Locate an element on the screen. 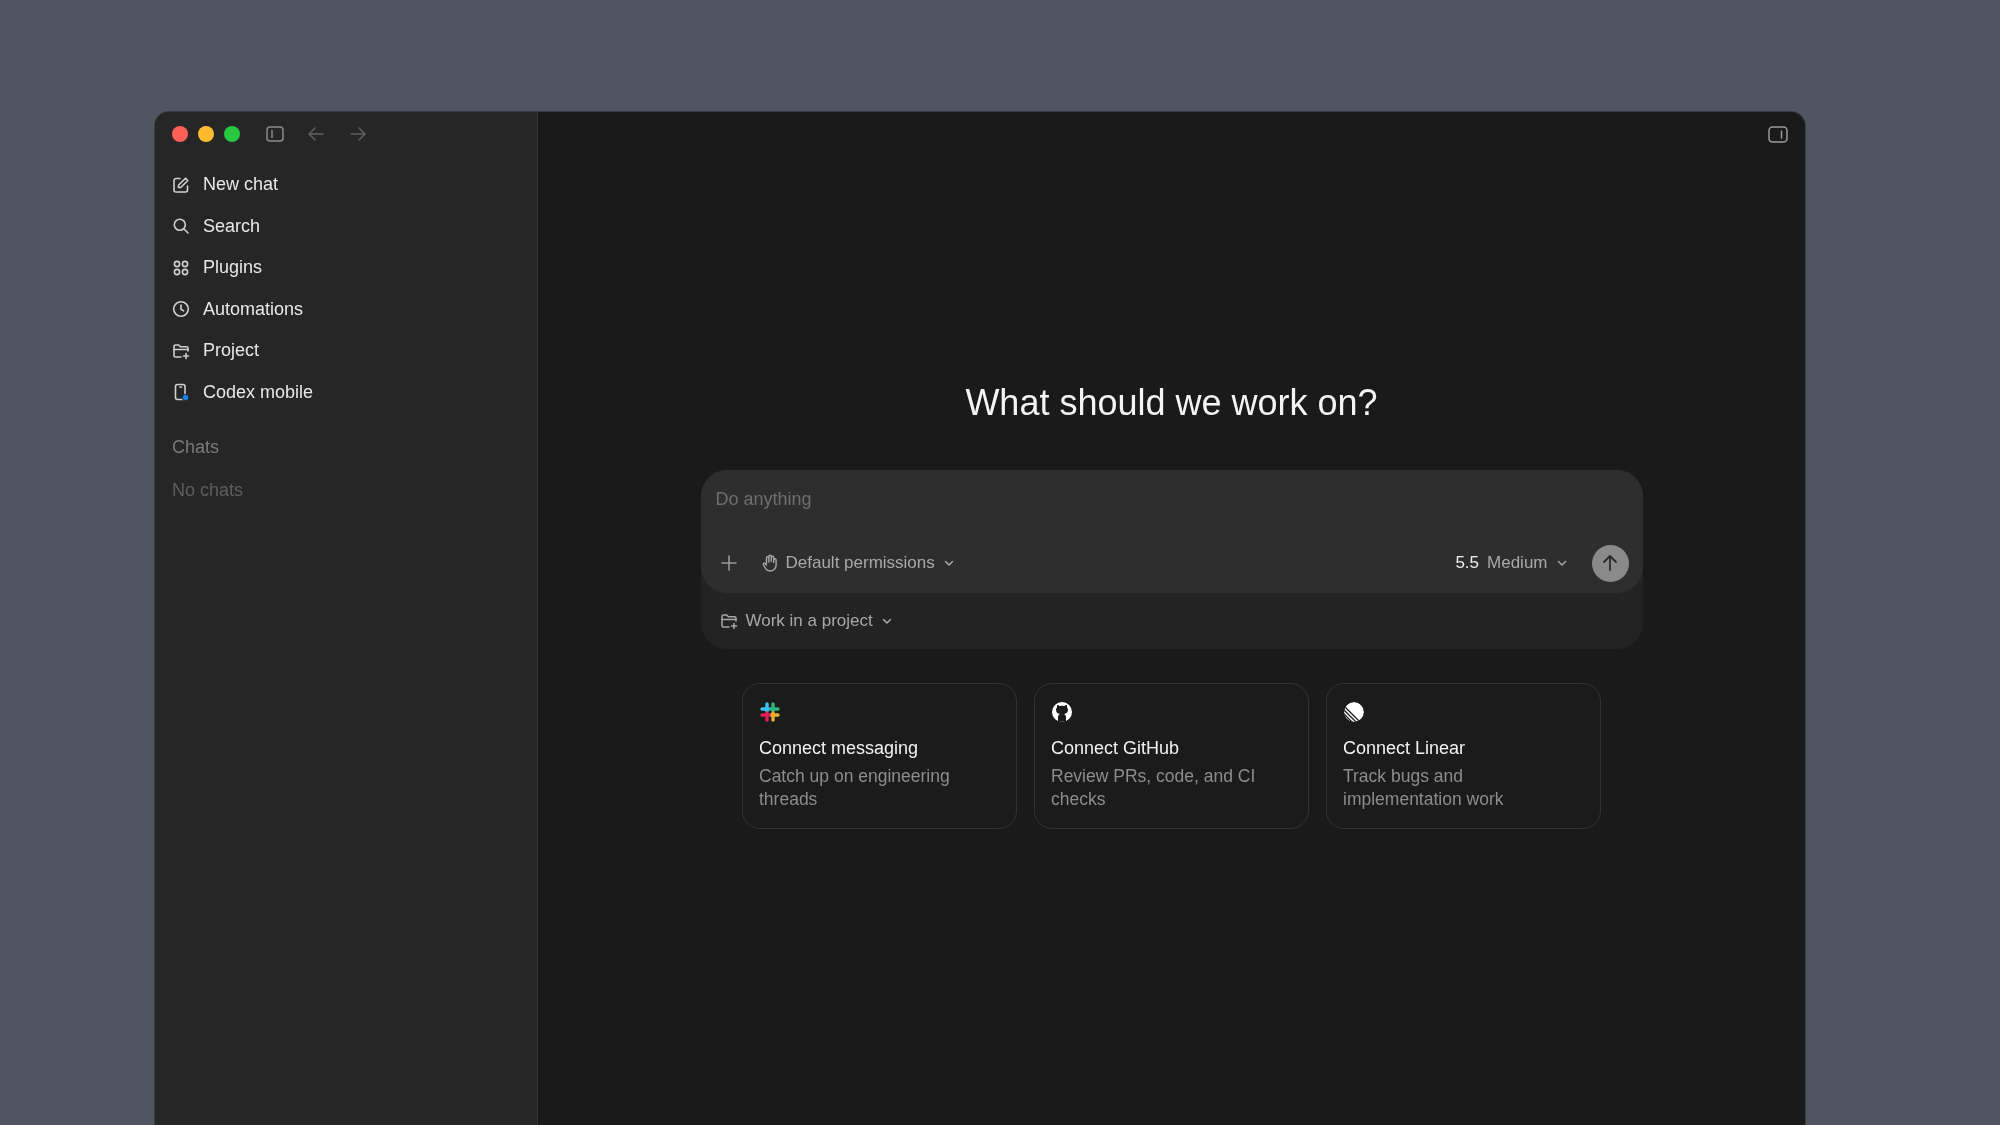  sidebar-item: Plugins is located at coordinates (346, 268).